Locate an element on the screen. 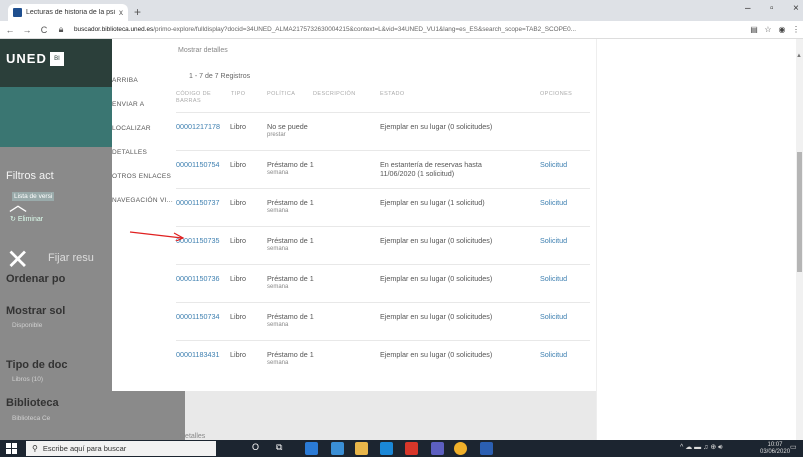  close-overlay-icon: ✕ is located at coordinates (17, 259).